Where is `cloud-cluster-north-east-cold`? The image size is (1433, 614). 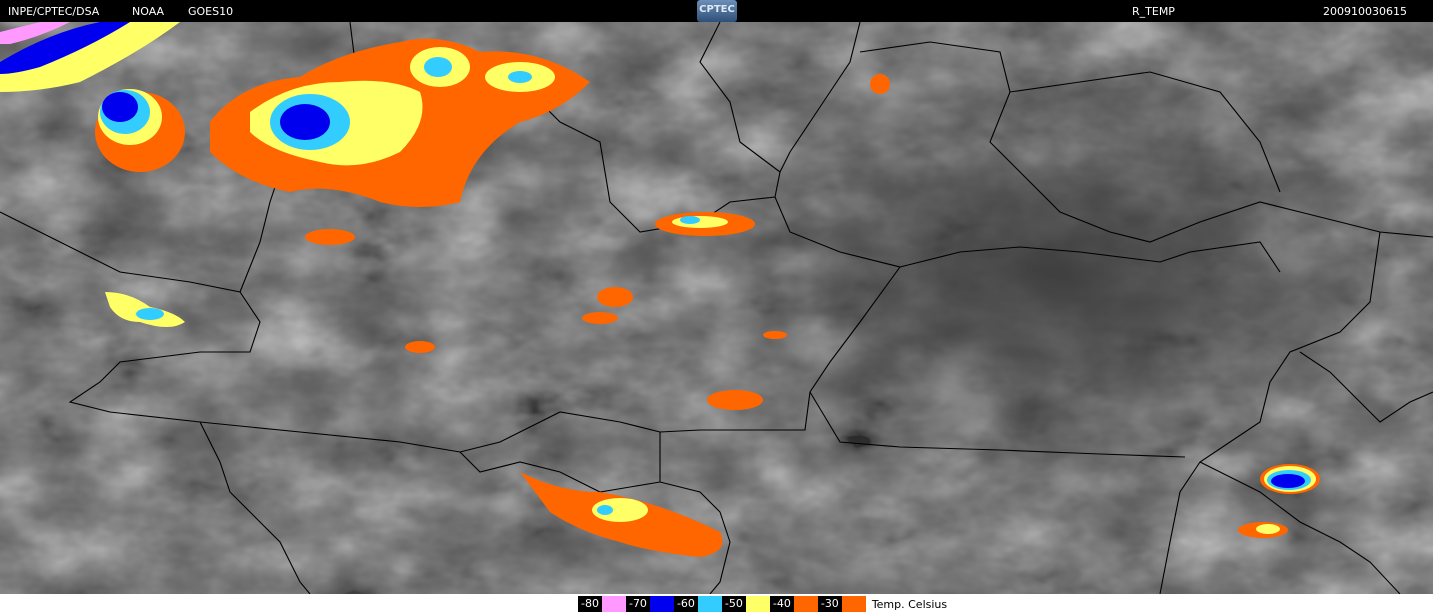 cloud-cluster-north-east-cold is located at coordinates (438, 67).